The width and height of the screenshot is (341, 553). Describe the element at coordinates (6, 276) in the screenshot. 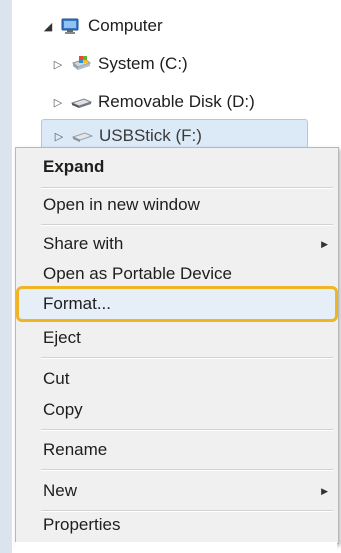

I see `navigation-pane-edge` at that location.